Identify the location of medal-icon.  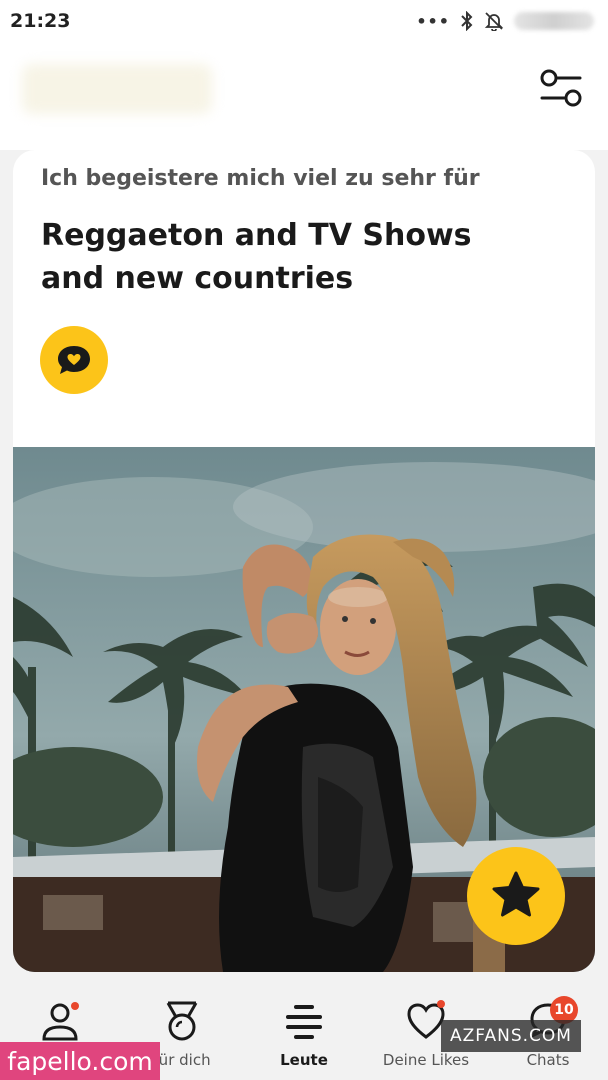
(182, 1021).